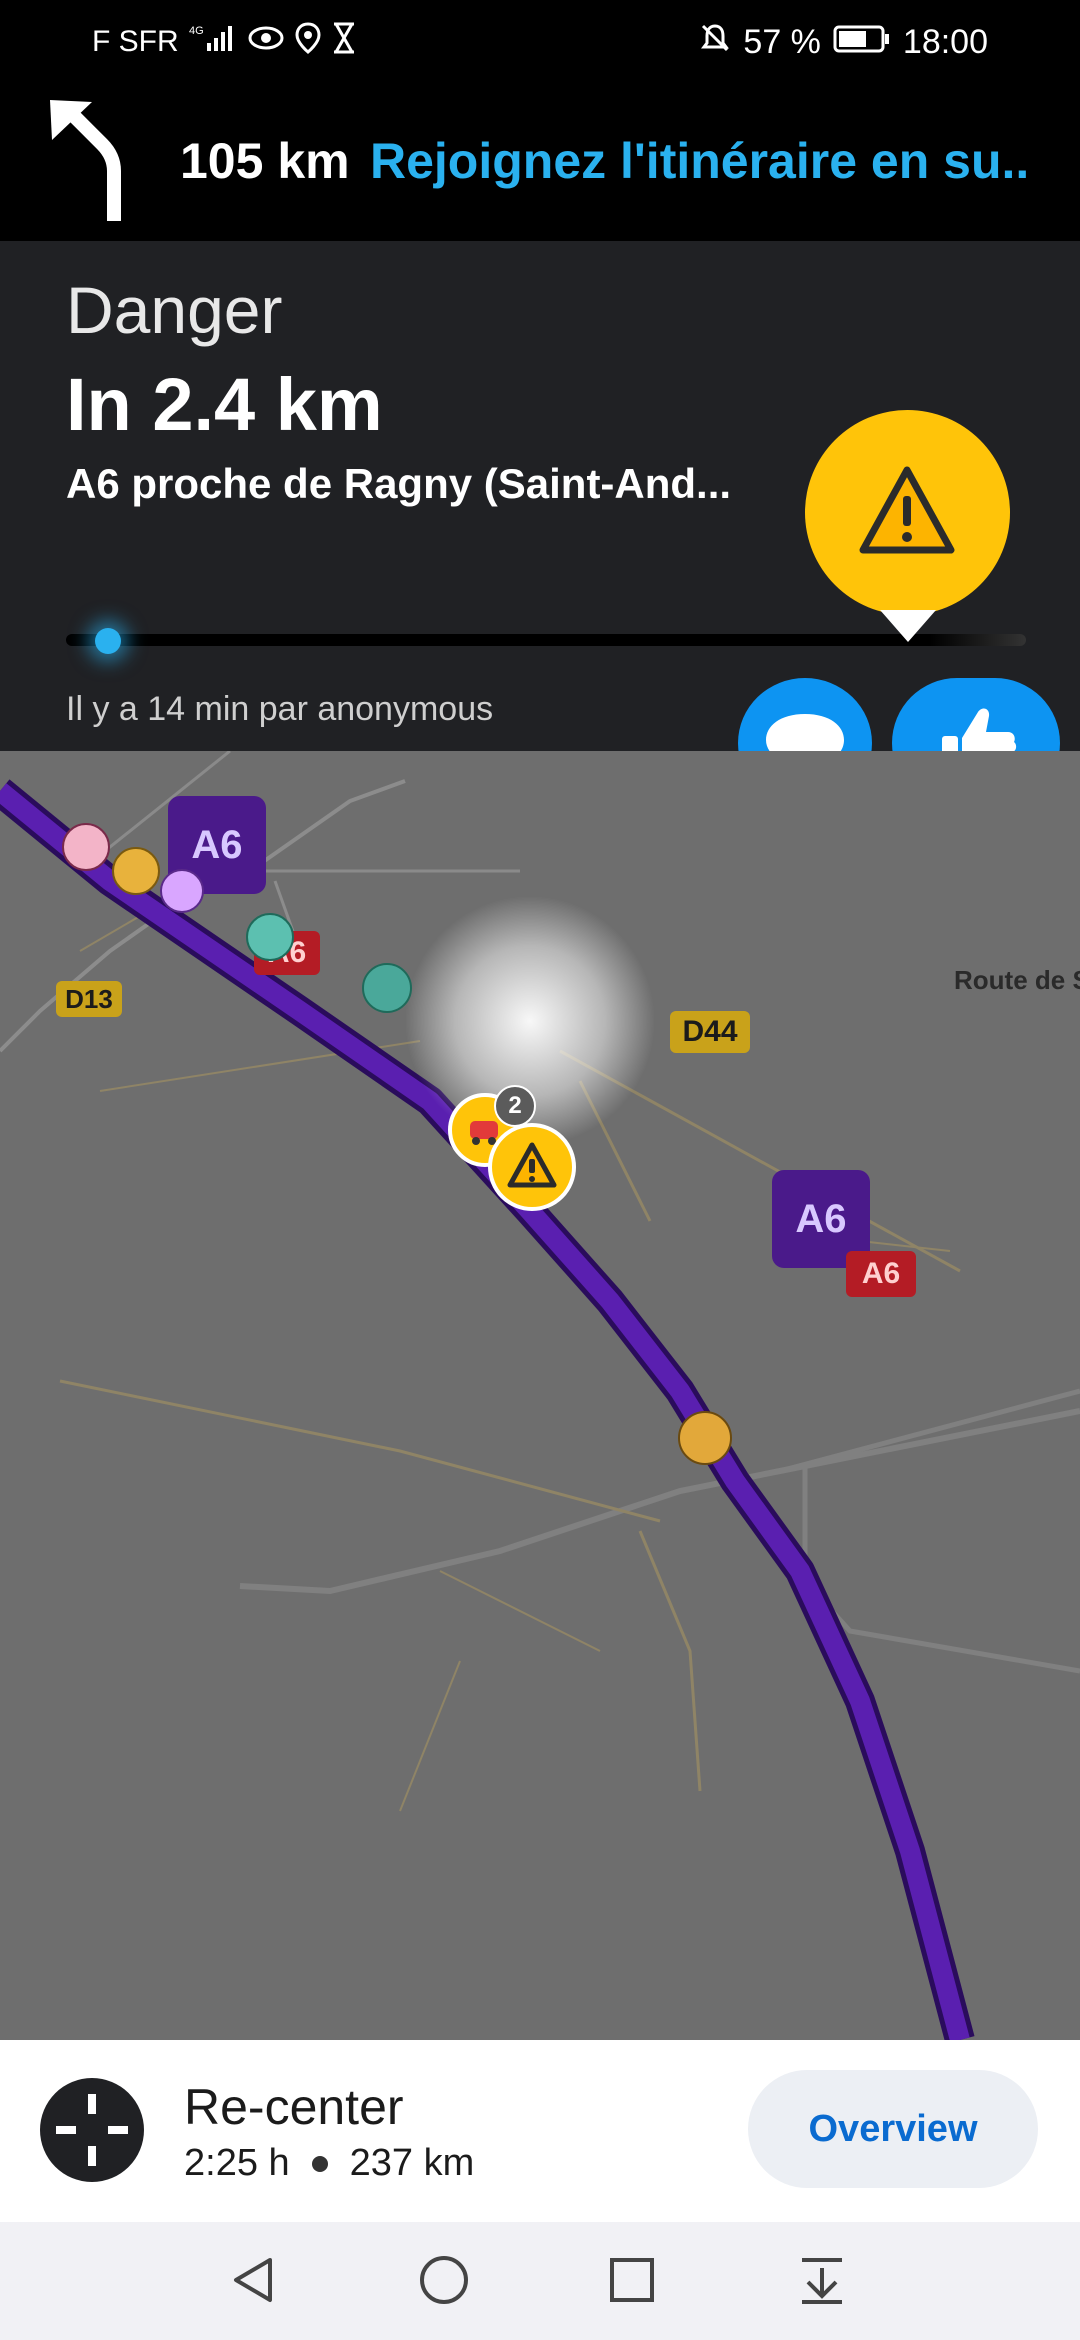  Describe the element at coordinates (540, 2281) in the screenshot. I see `android-nav-bar` at that location.